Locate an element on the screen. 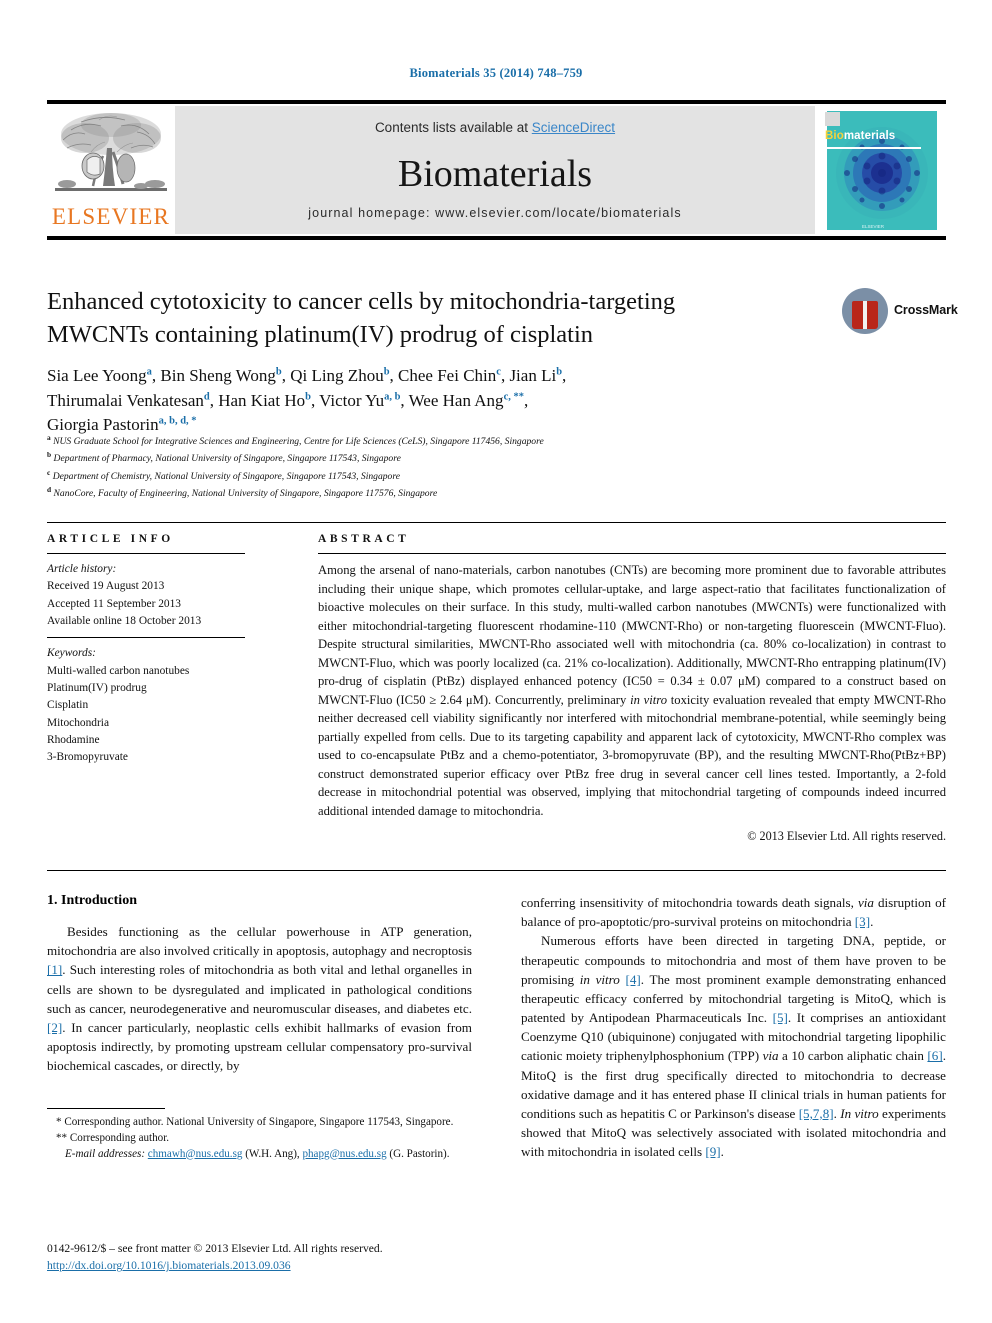  article-info-heading: ARTICLE INFO is located at coordinates (110, 539).